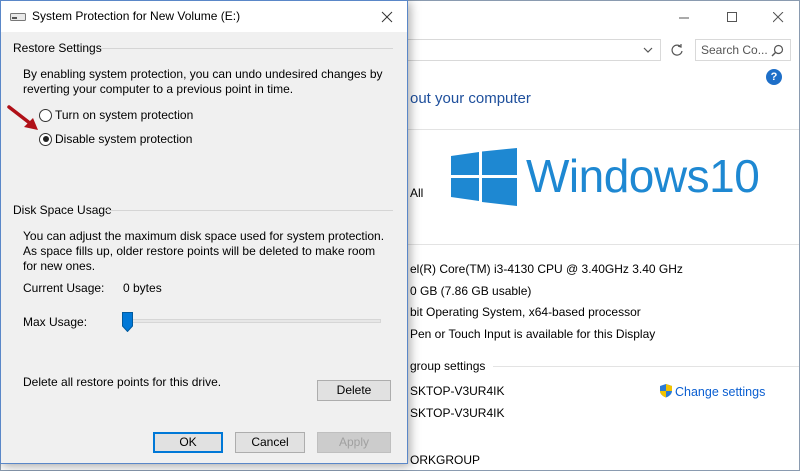 The image size is (800, 471). I want to click on max-usage-slider-thumb, so click(127, 322).